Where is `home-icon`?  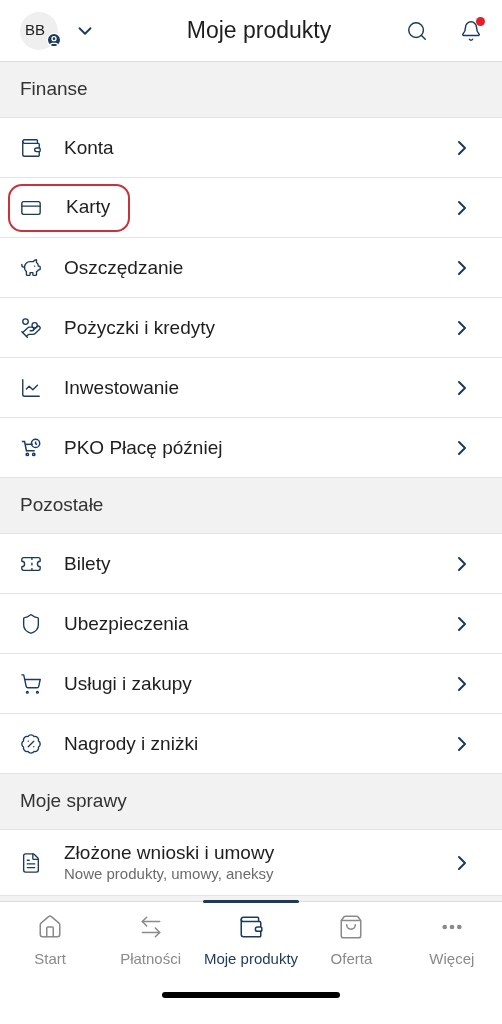
home-icon is located at coordinates (50, 927).